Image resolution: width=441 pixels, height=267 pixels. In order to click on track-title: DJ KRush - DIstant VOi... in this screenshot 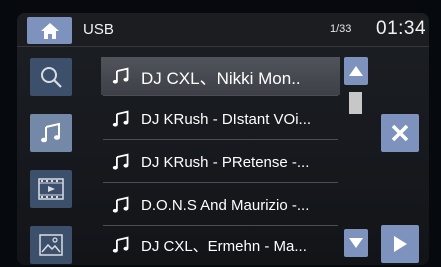, I will do `click(226, 119)`.